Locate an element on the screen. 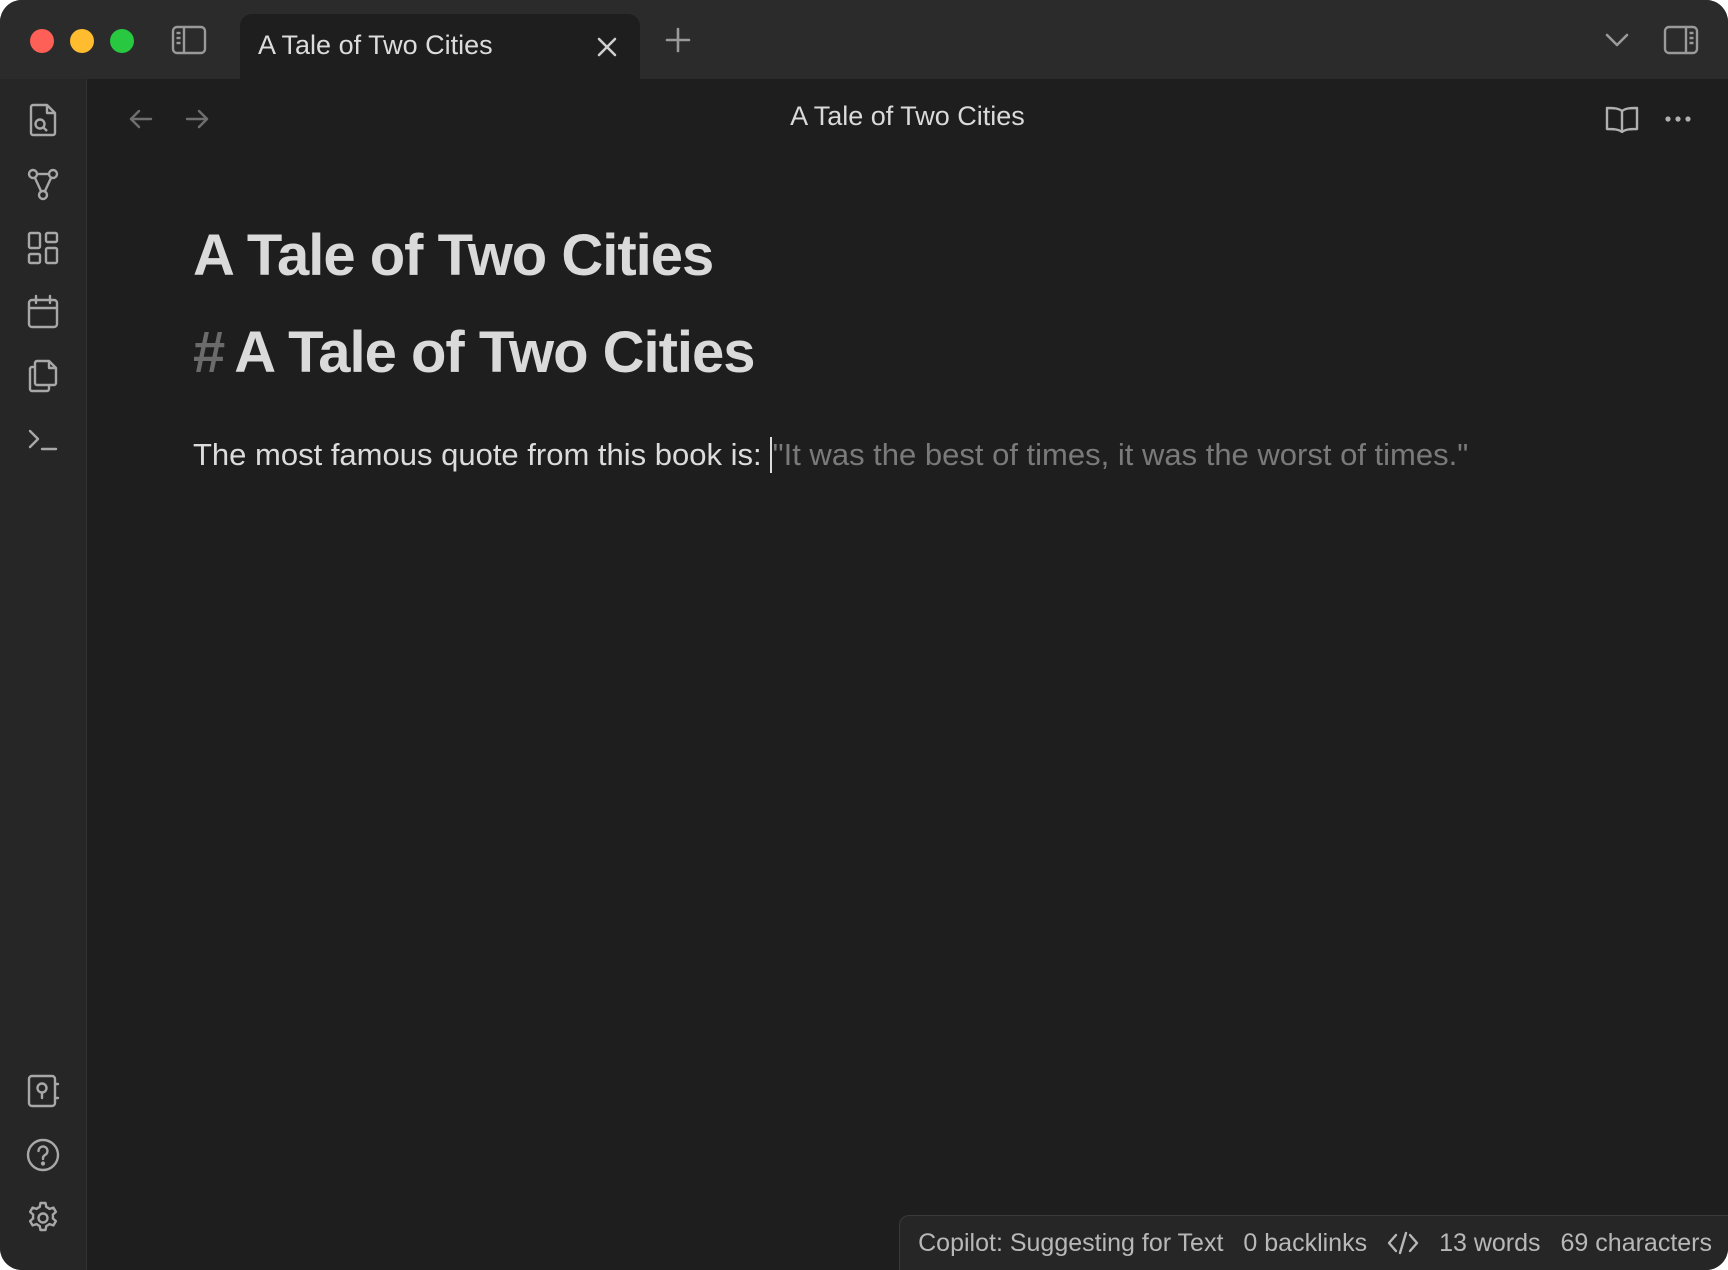  chevron-down-icon is located at coordinates (1617, 40).